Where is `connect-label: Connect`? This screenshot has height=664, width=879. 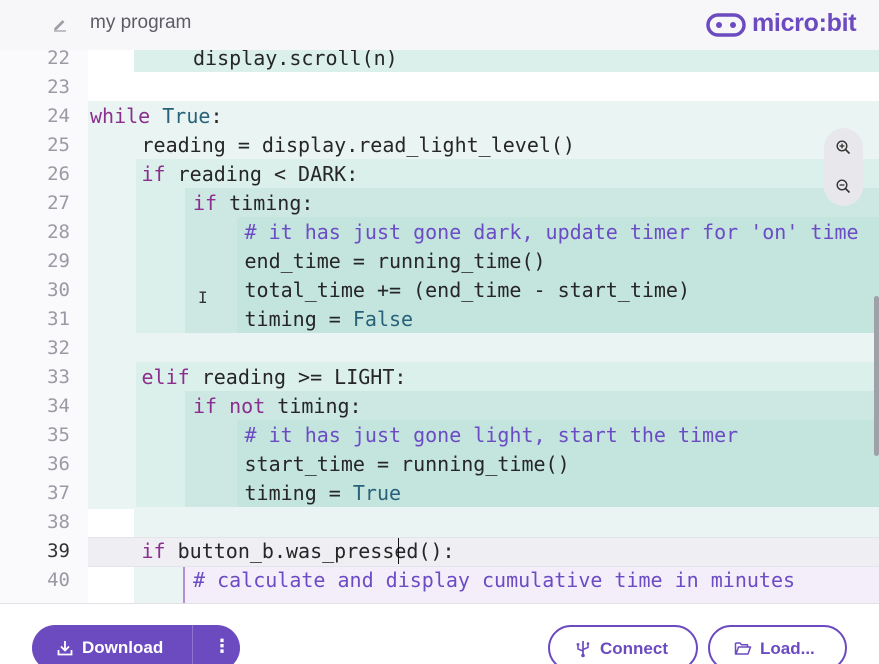 connect-label: Connect is located at coordinates (634, 648).